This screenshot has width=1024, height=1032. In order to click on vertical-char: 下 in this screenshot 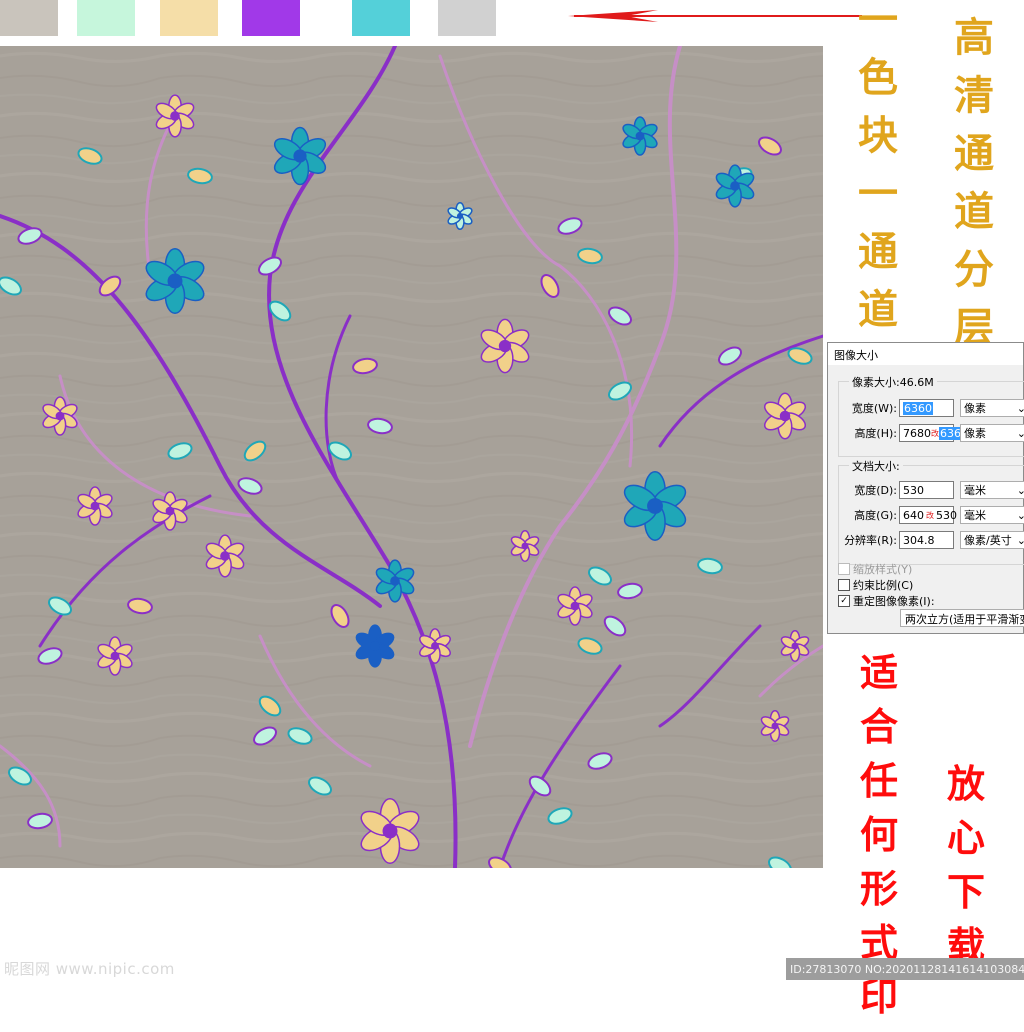, I will do `click(966, 891)`.